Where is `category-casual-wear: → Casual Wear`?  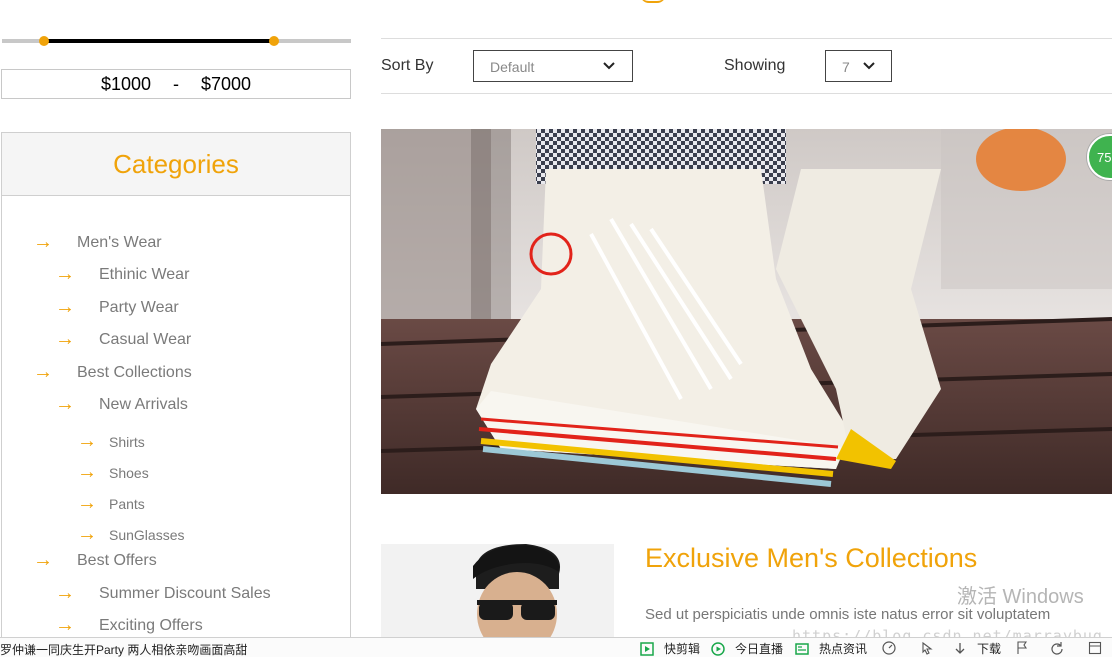
category-casual-wear: → Casual Wear is located at coordinates (123, 339).